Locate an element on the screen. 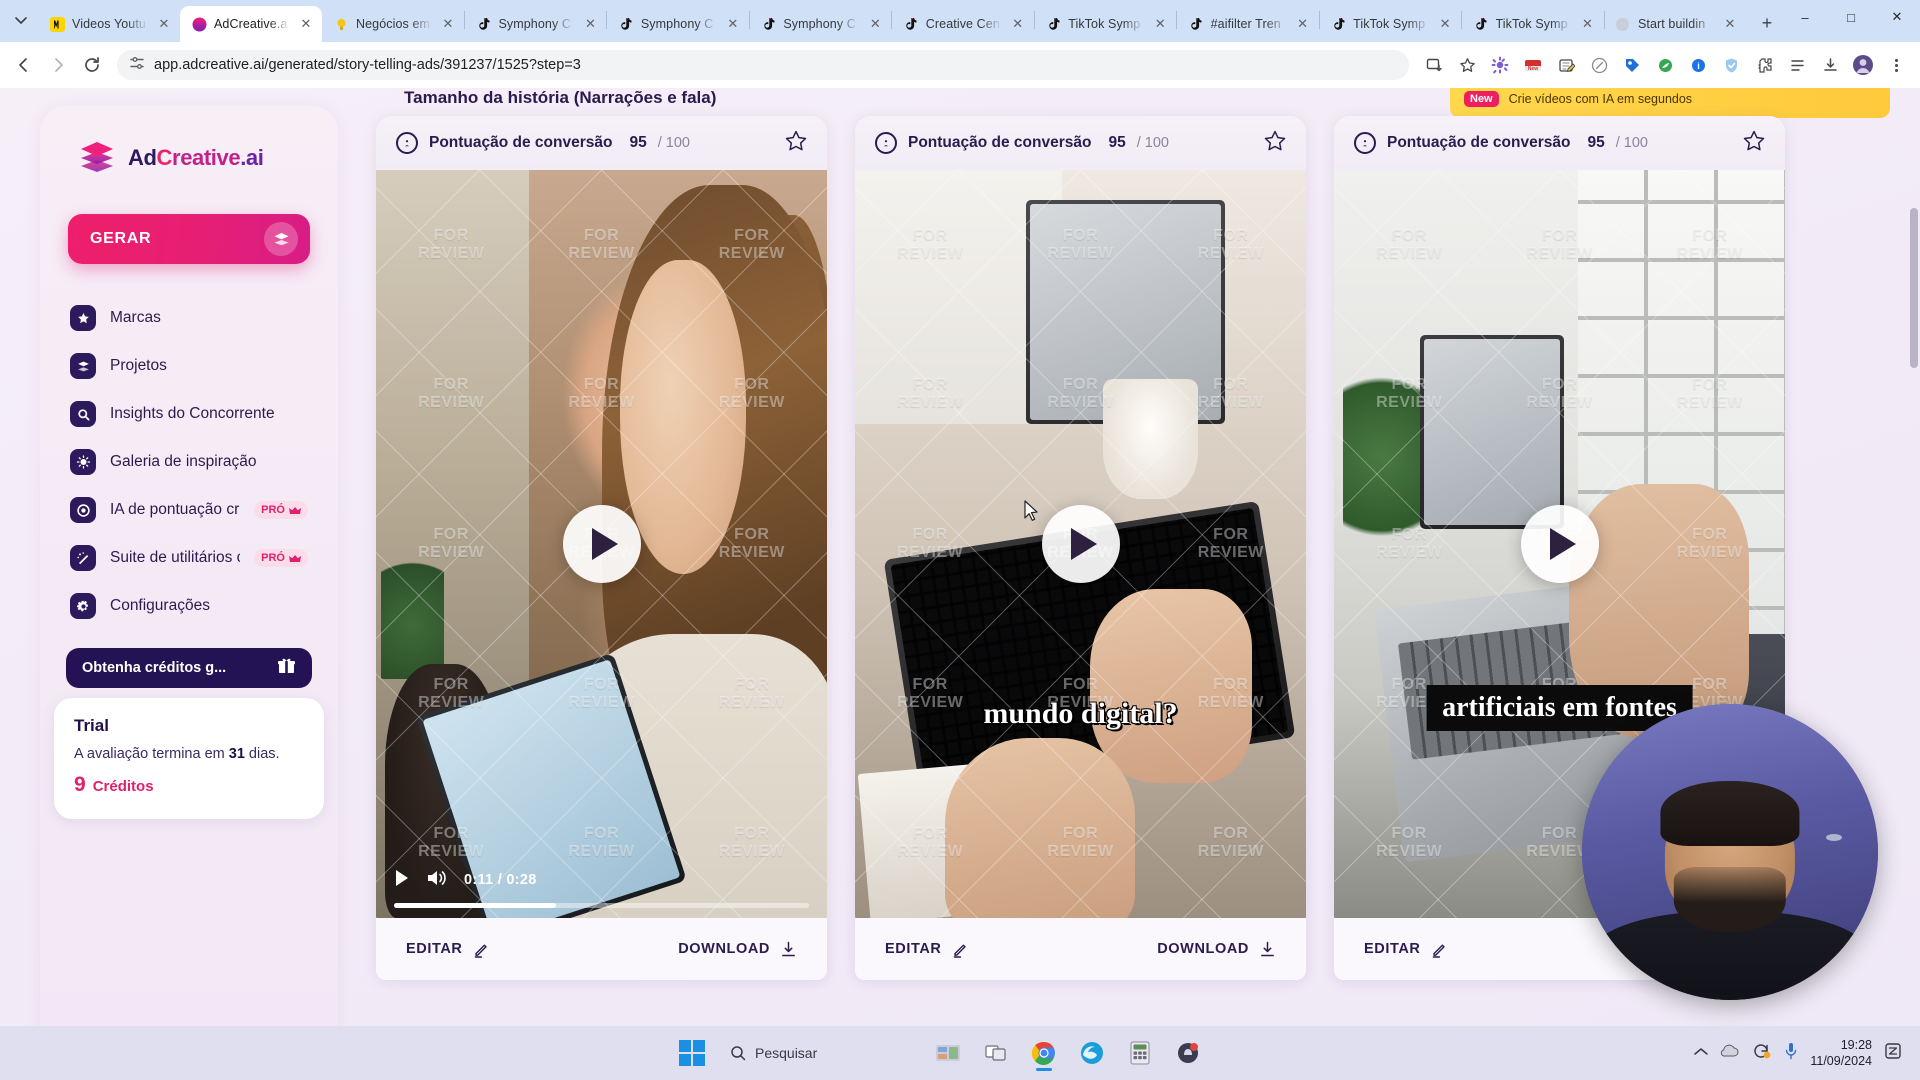  sidebar-item-1: Projetos is located at coordinates (189, 366).